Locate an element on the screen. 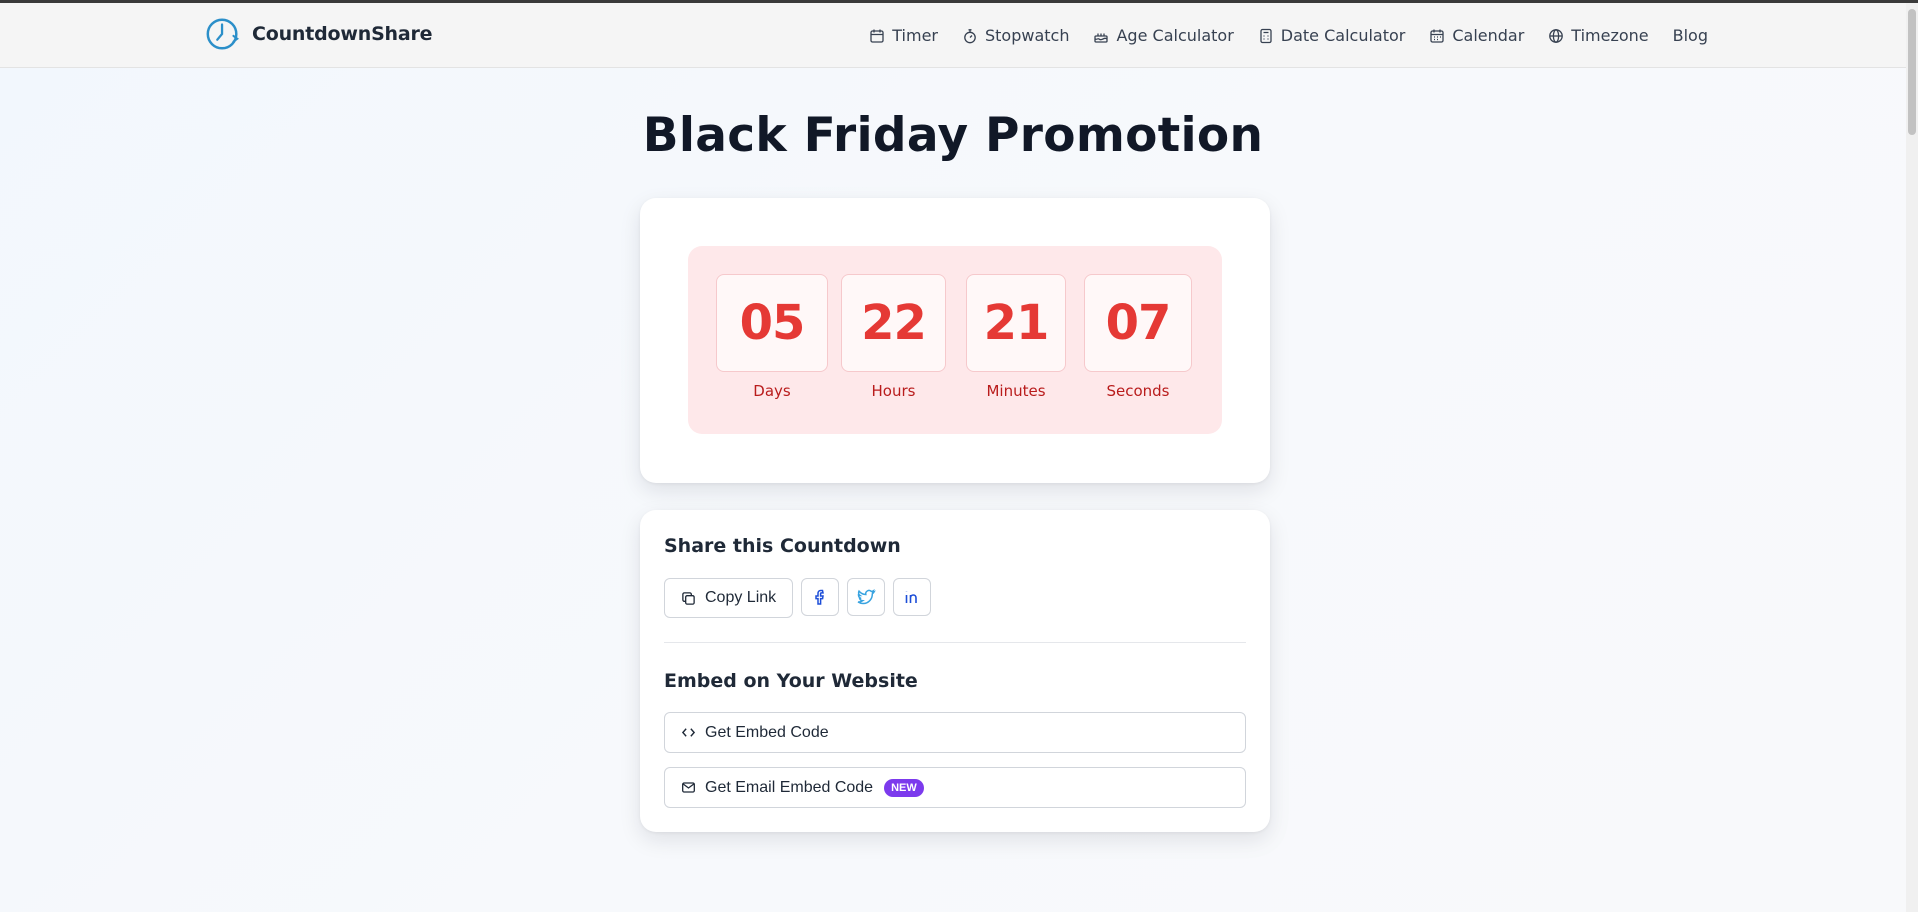  days-label: Days is located at coordinates (772, 391).